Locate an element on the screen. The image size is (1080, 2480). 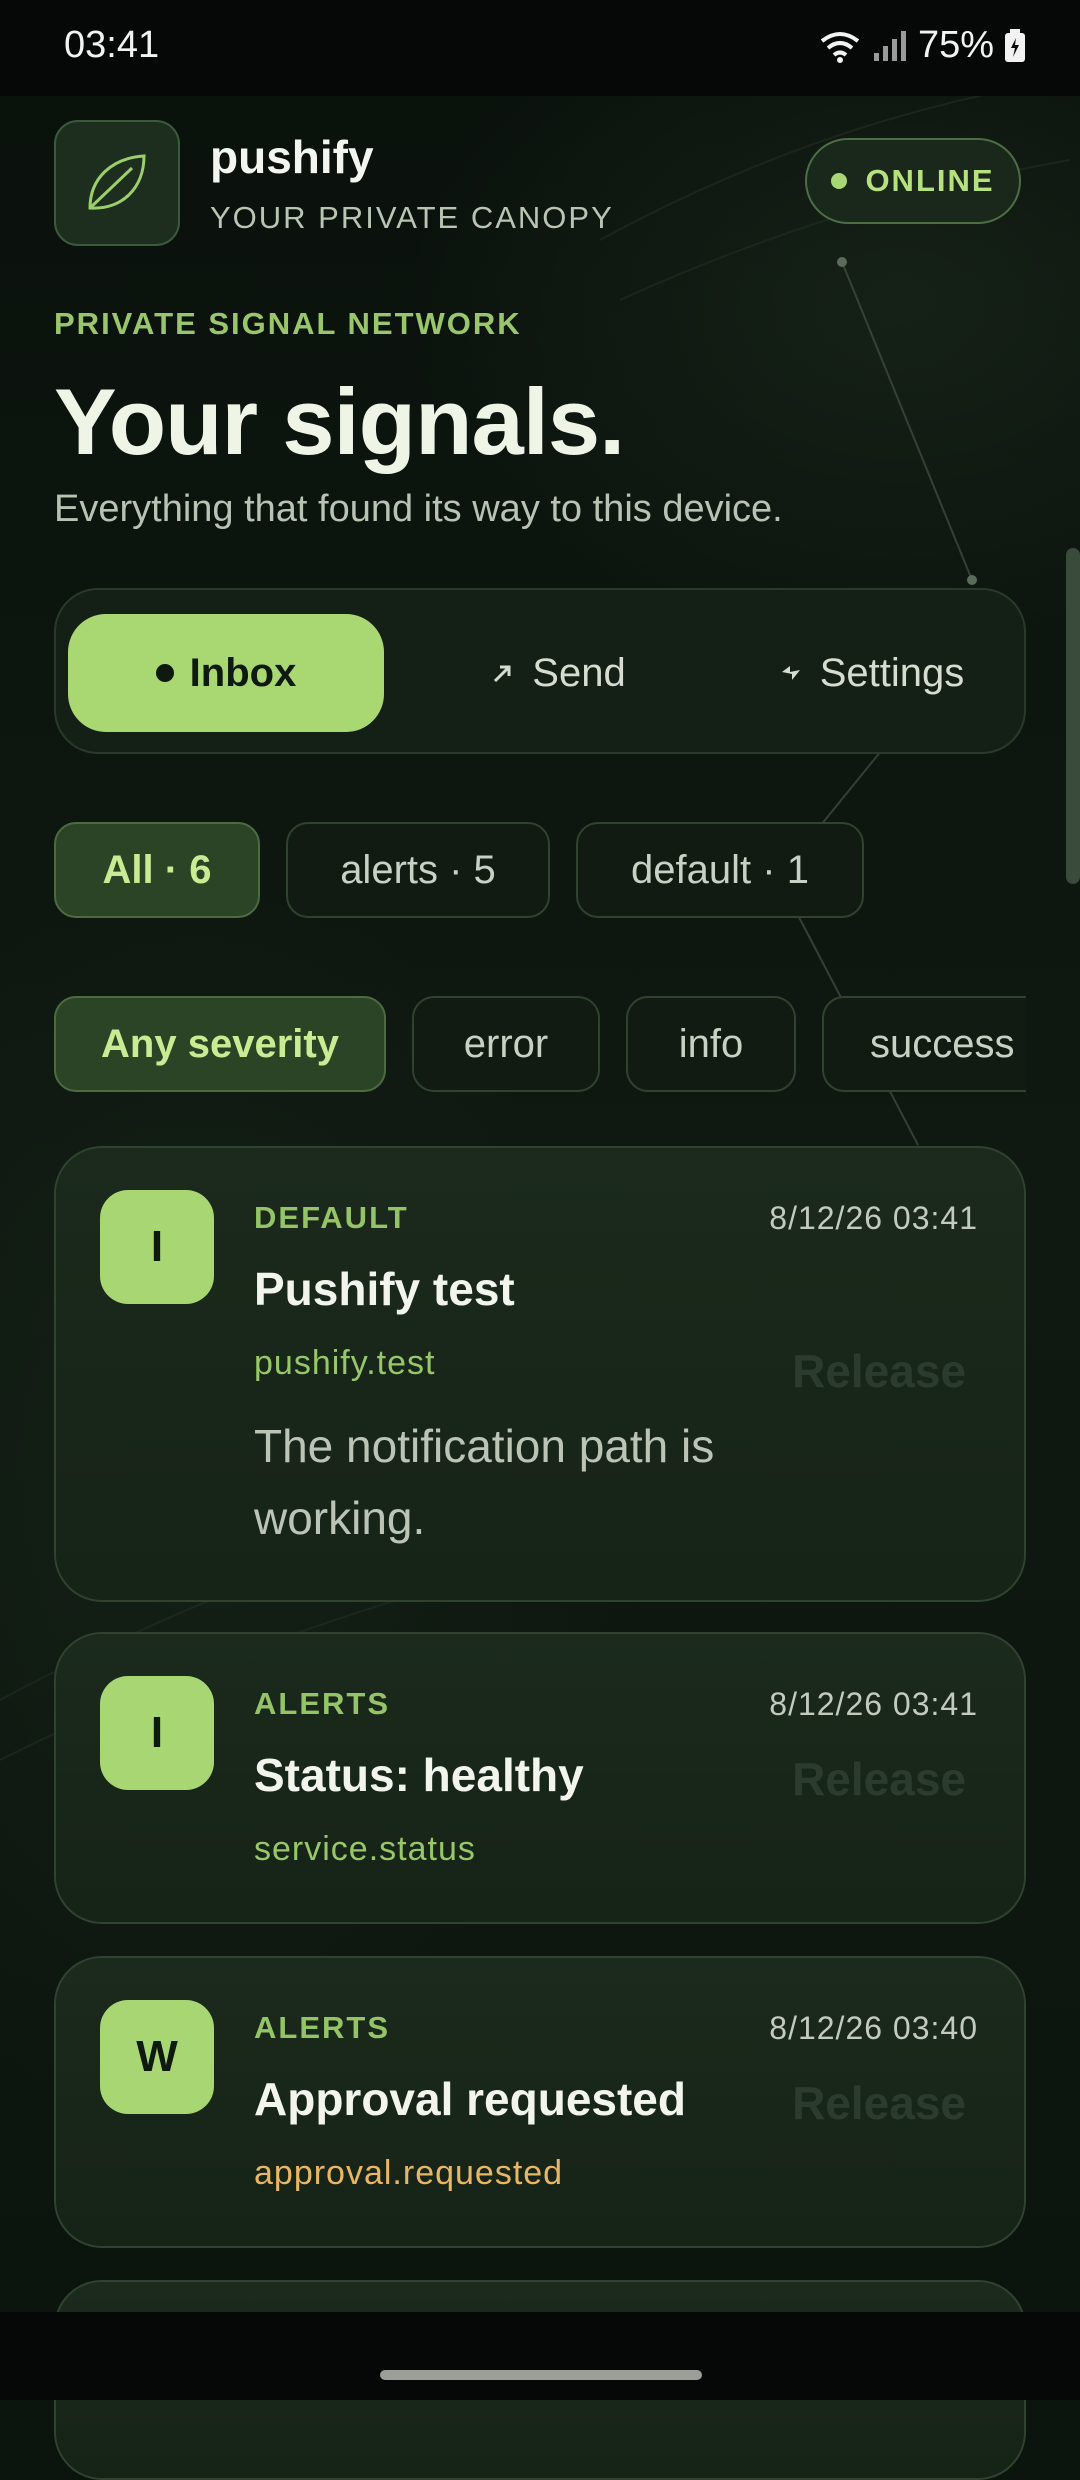
tab-send: Send is located at coordinates (558, 673).